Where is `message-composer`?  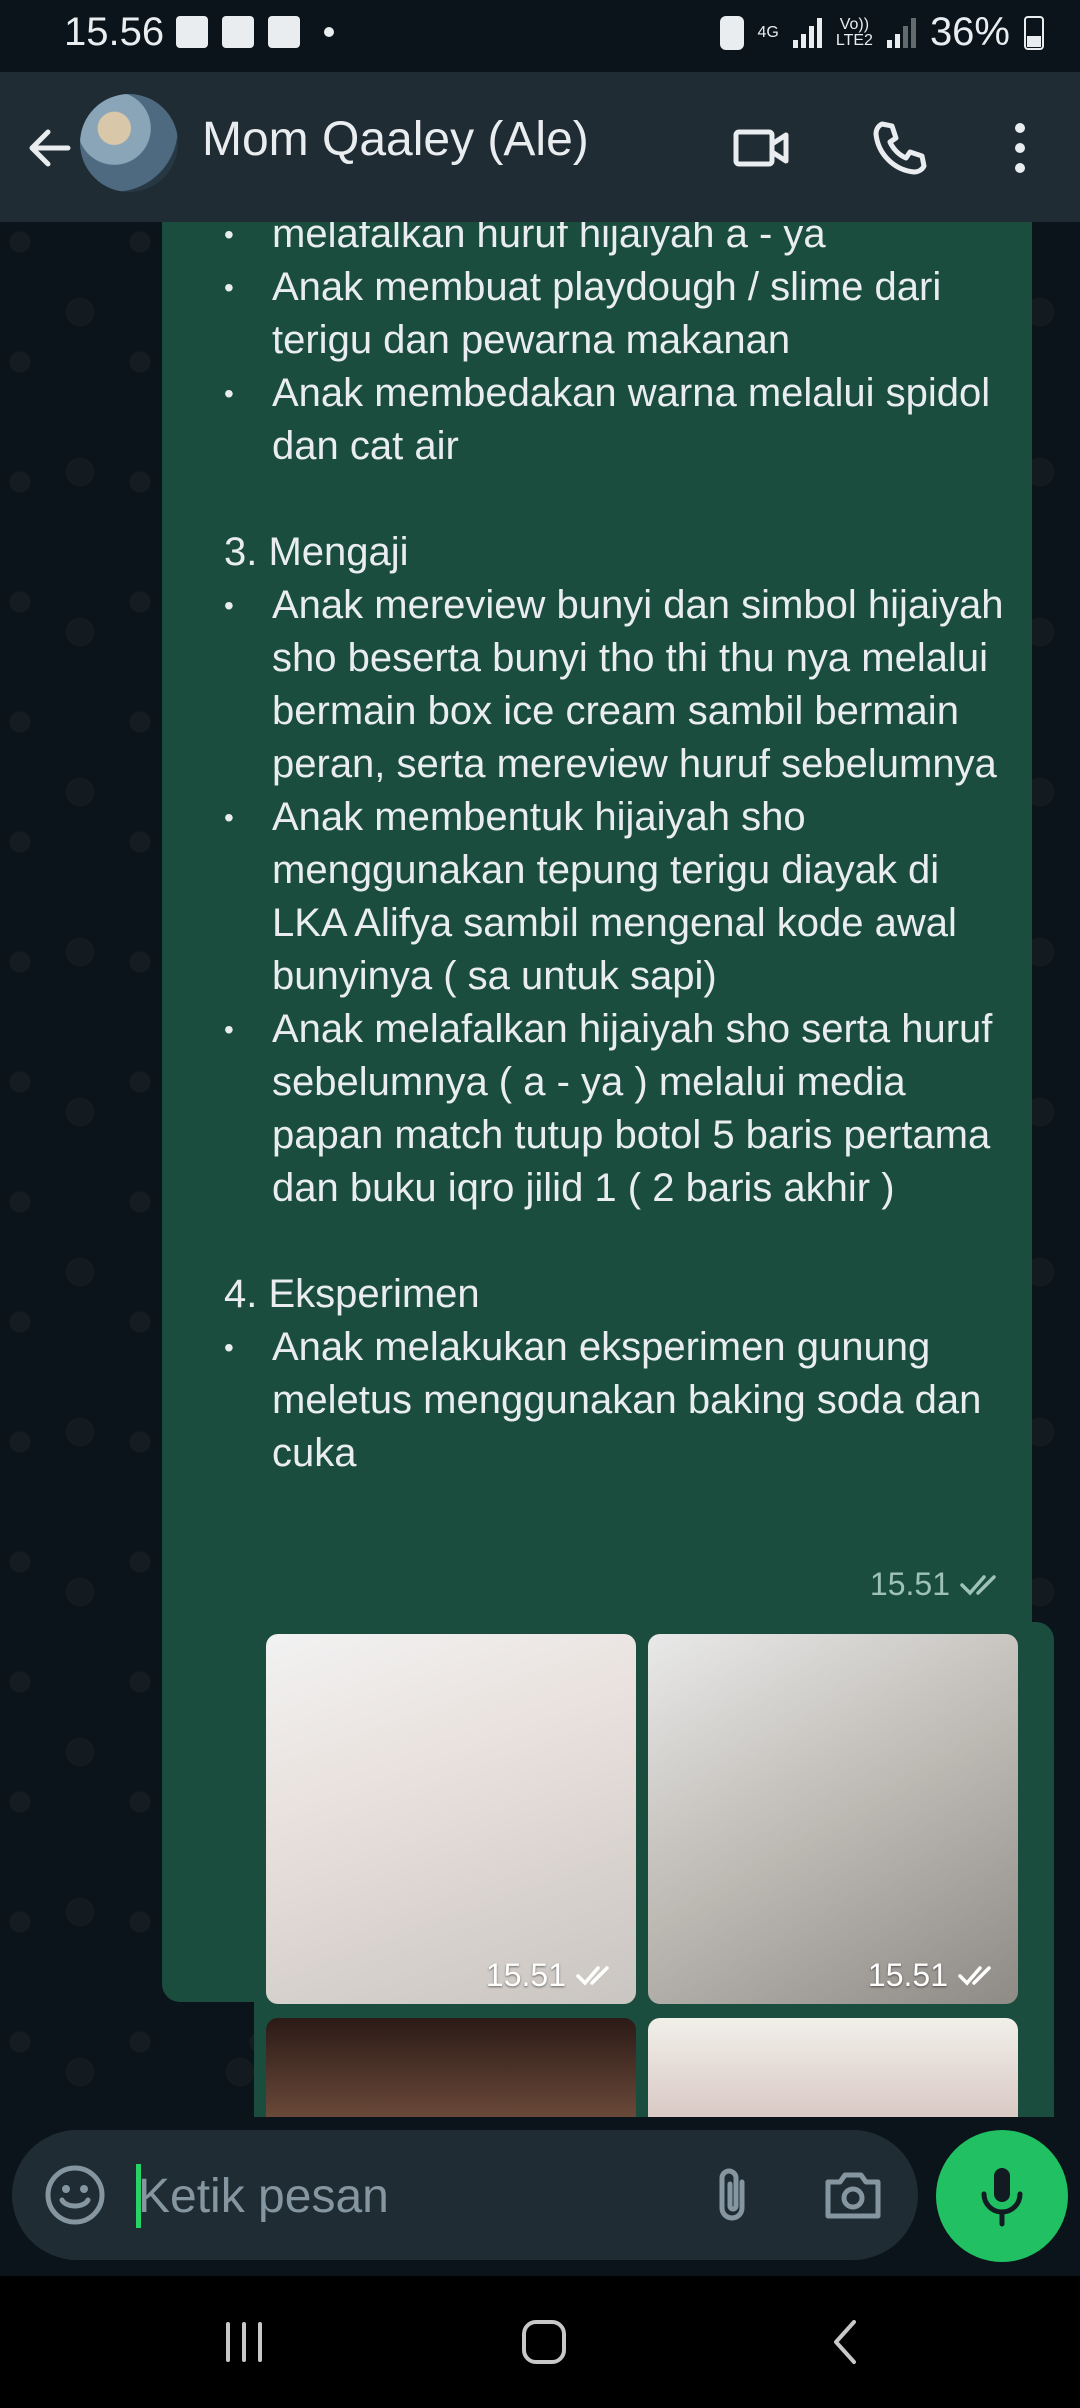
message-composer is located at coordinates (465, 2195).